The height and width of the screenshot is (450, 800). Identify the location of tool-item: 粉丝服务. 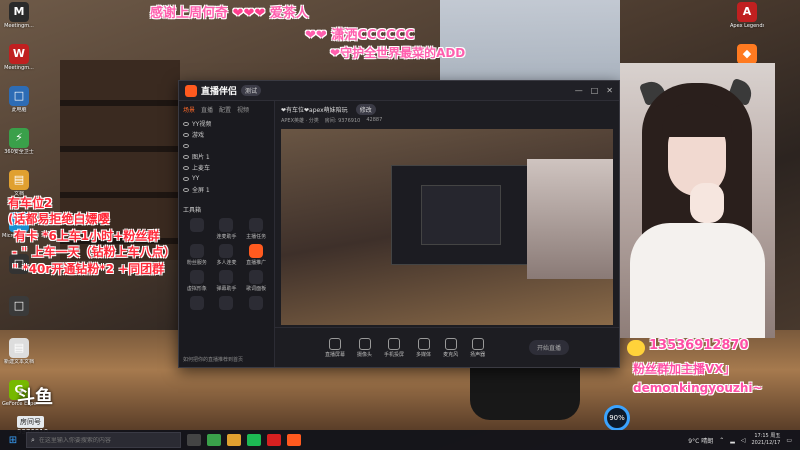
(197, 255).